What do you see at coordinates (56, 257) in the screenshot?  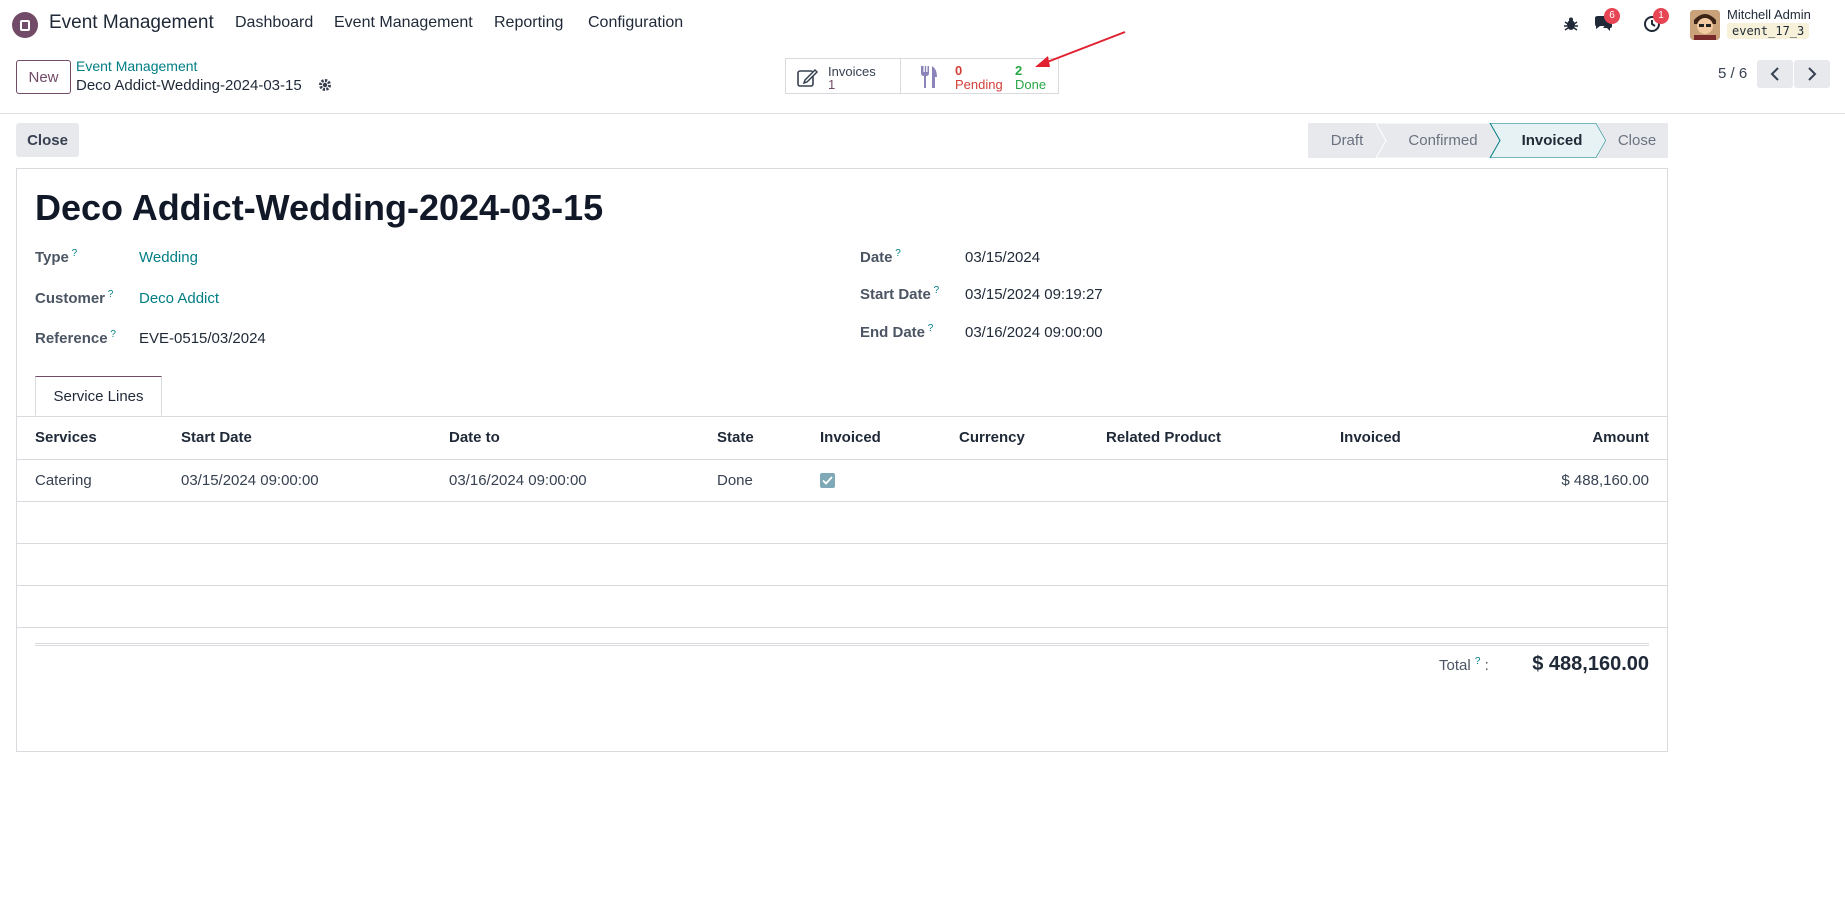 I see `type-label: Type ?` at bounding box center [56, 257].